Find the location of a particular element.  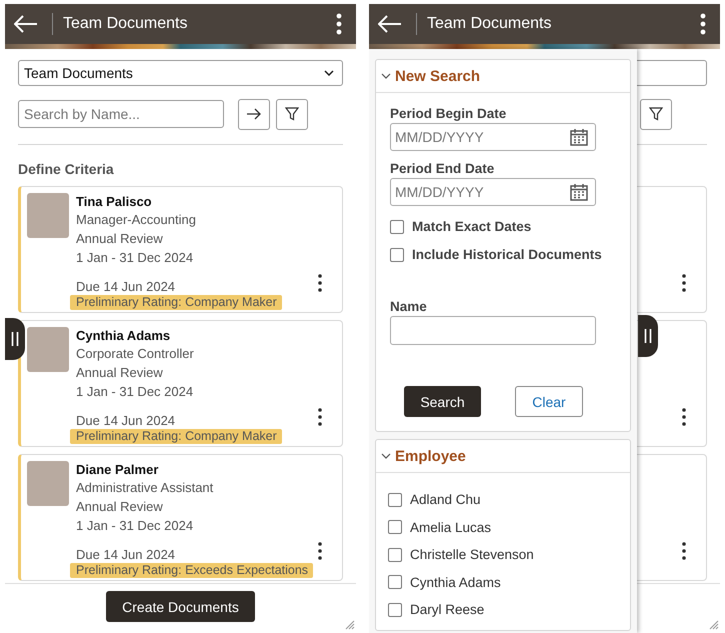

rating-badge: Preliminary Rating: Exceeds Expectations is located at coordinates (192, 570).